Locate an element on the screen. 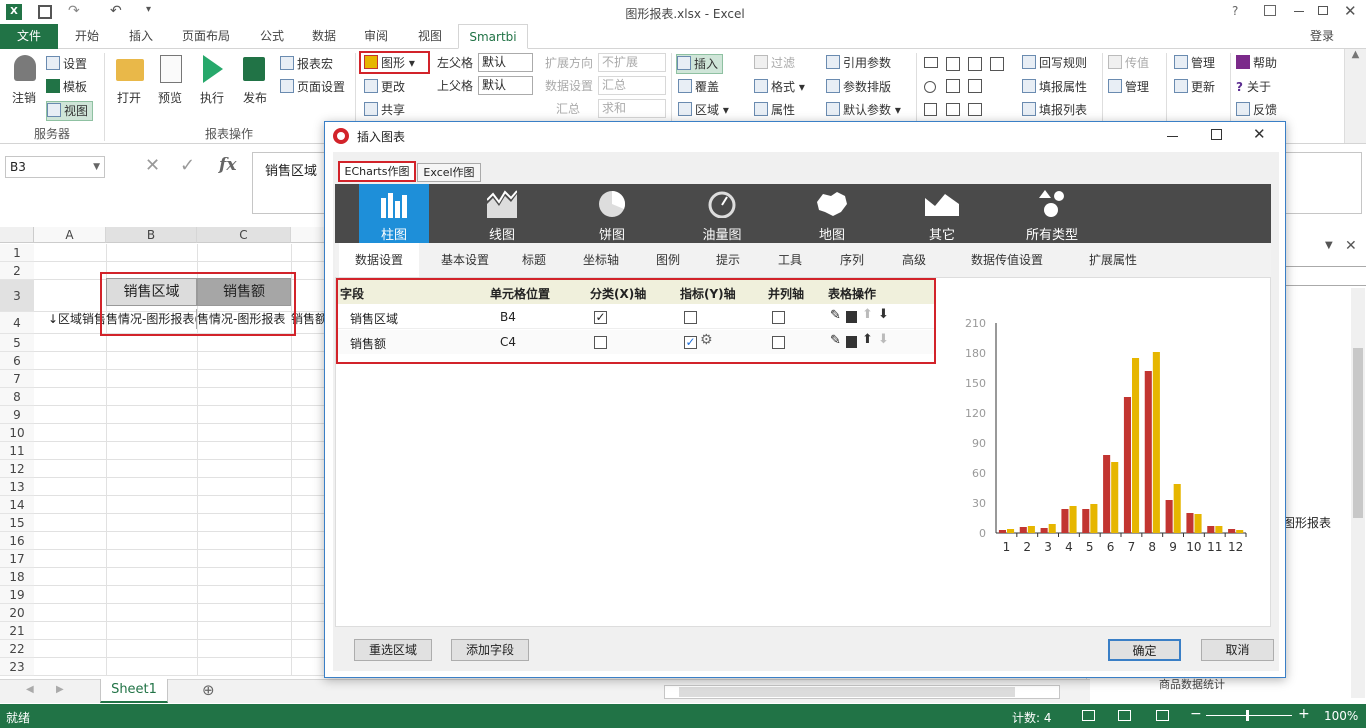  row2-y-checkbox: ✓ is located at coordinates (690, 342).